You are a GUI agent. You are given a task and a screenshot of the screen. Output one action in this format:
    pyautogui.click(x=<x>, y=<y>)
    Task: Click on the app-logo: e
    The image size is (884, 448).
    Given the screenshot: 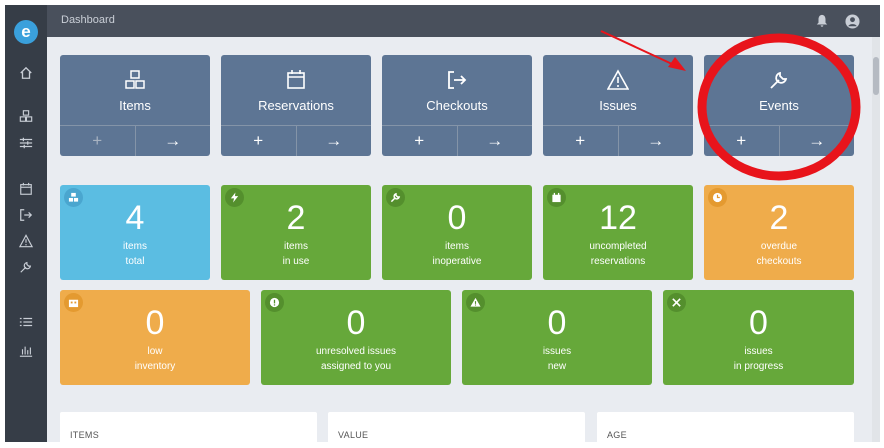 What is the action you would take?
    pyautogui.click(x=26, y=32)
    